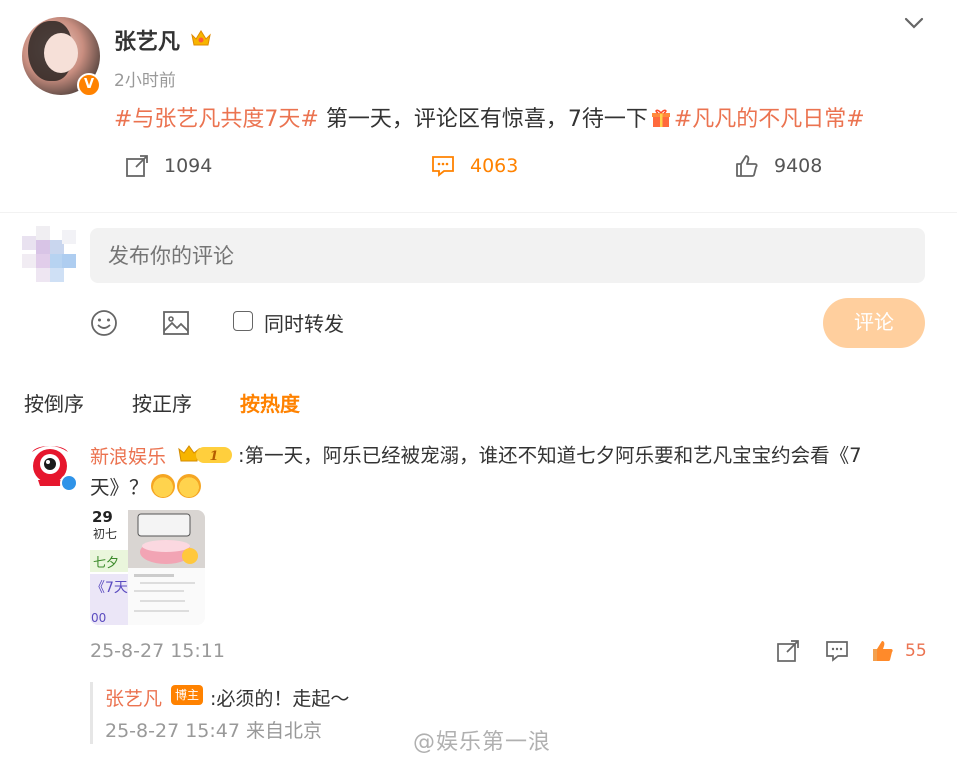  I want to click on comment-input, so click(507, 255).